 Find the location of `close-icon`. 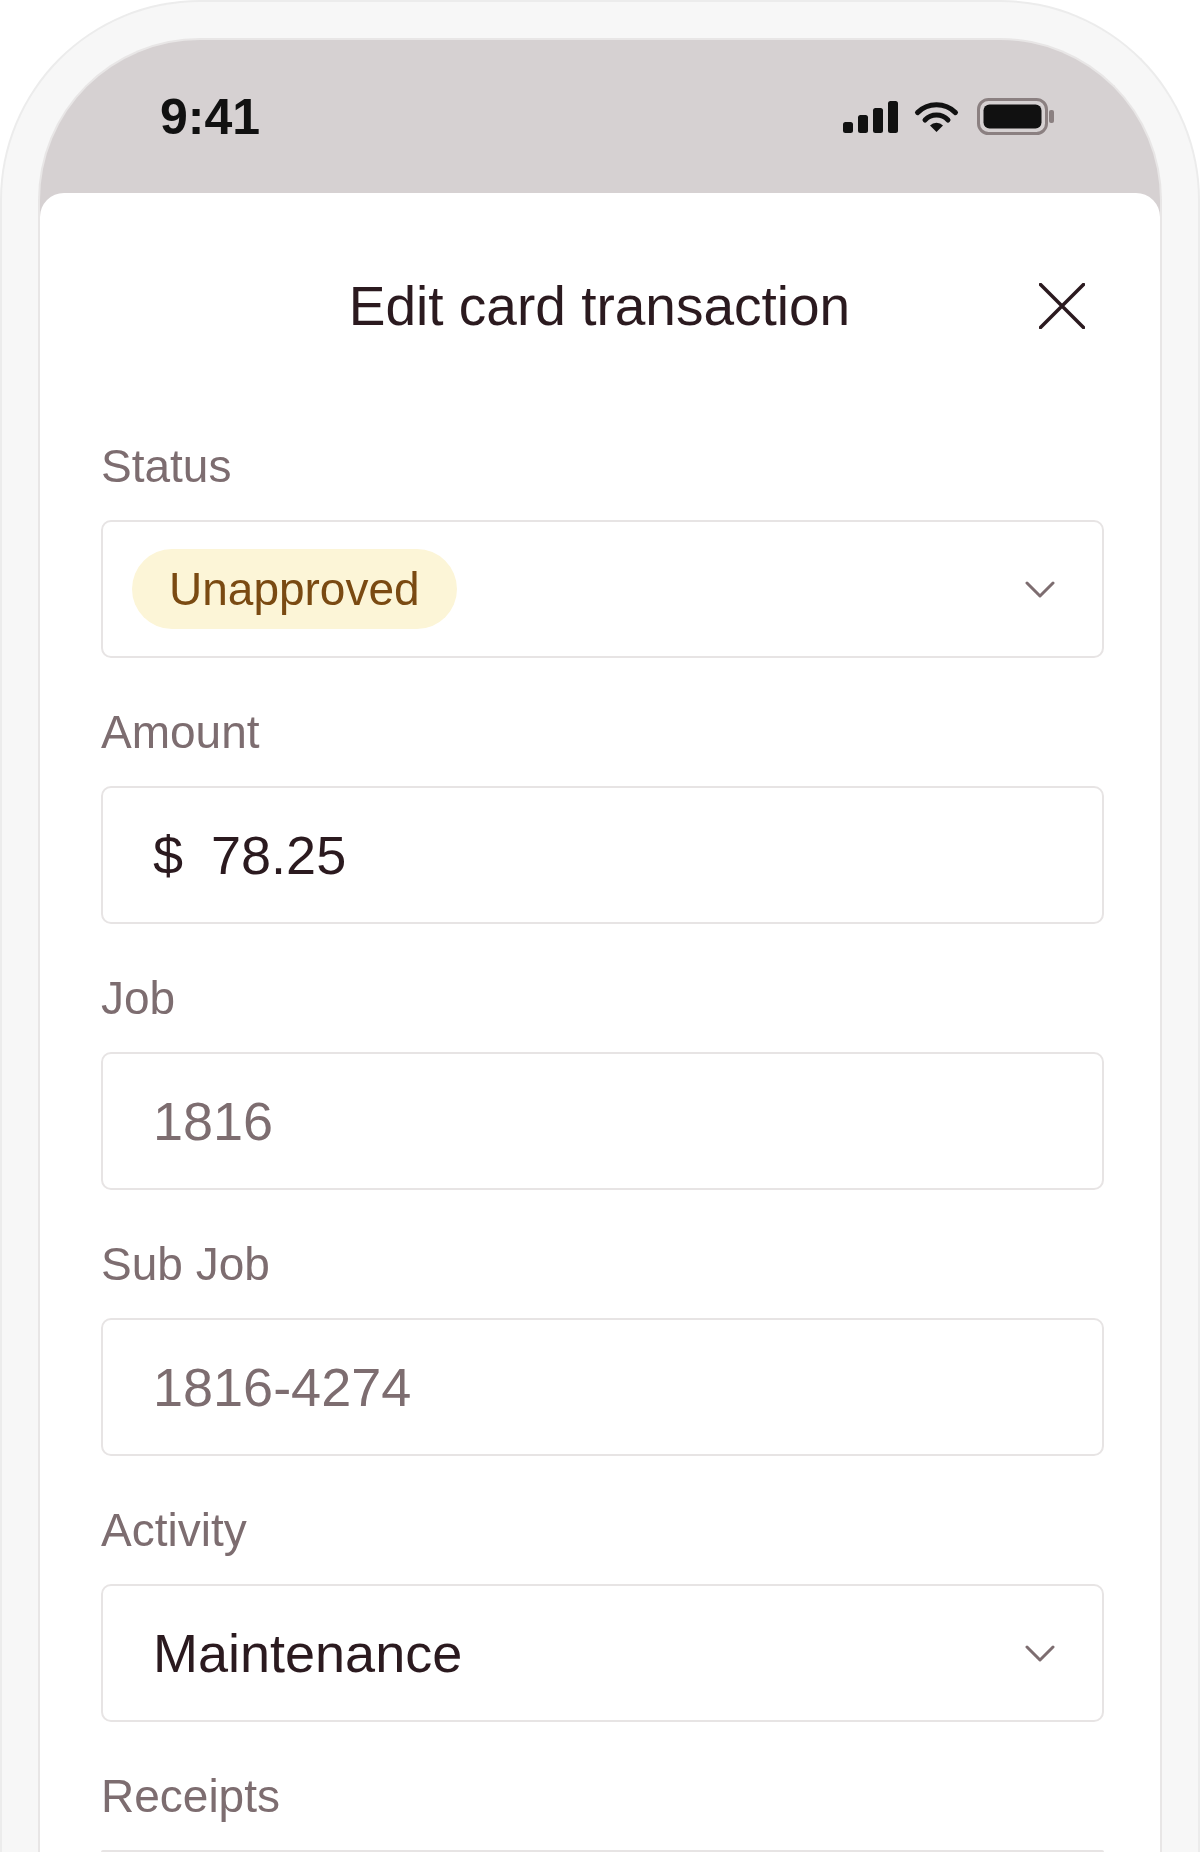

close-icon is located at coordinates (1062, 306).